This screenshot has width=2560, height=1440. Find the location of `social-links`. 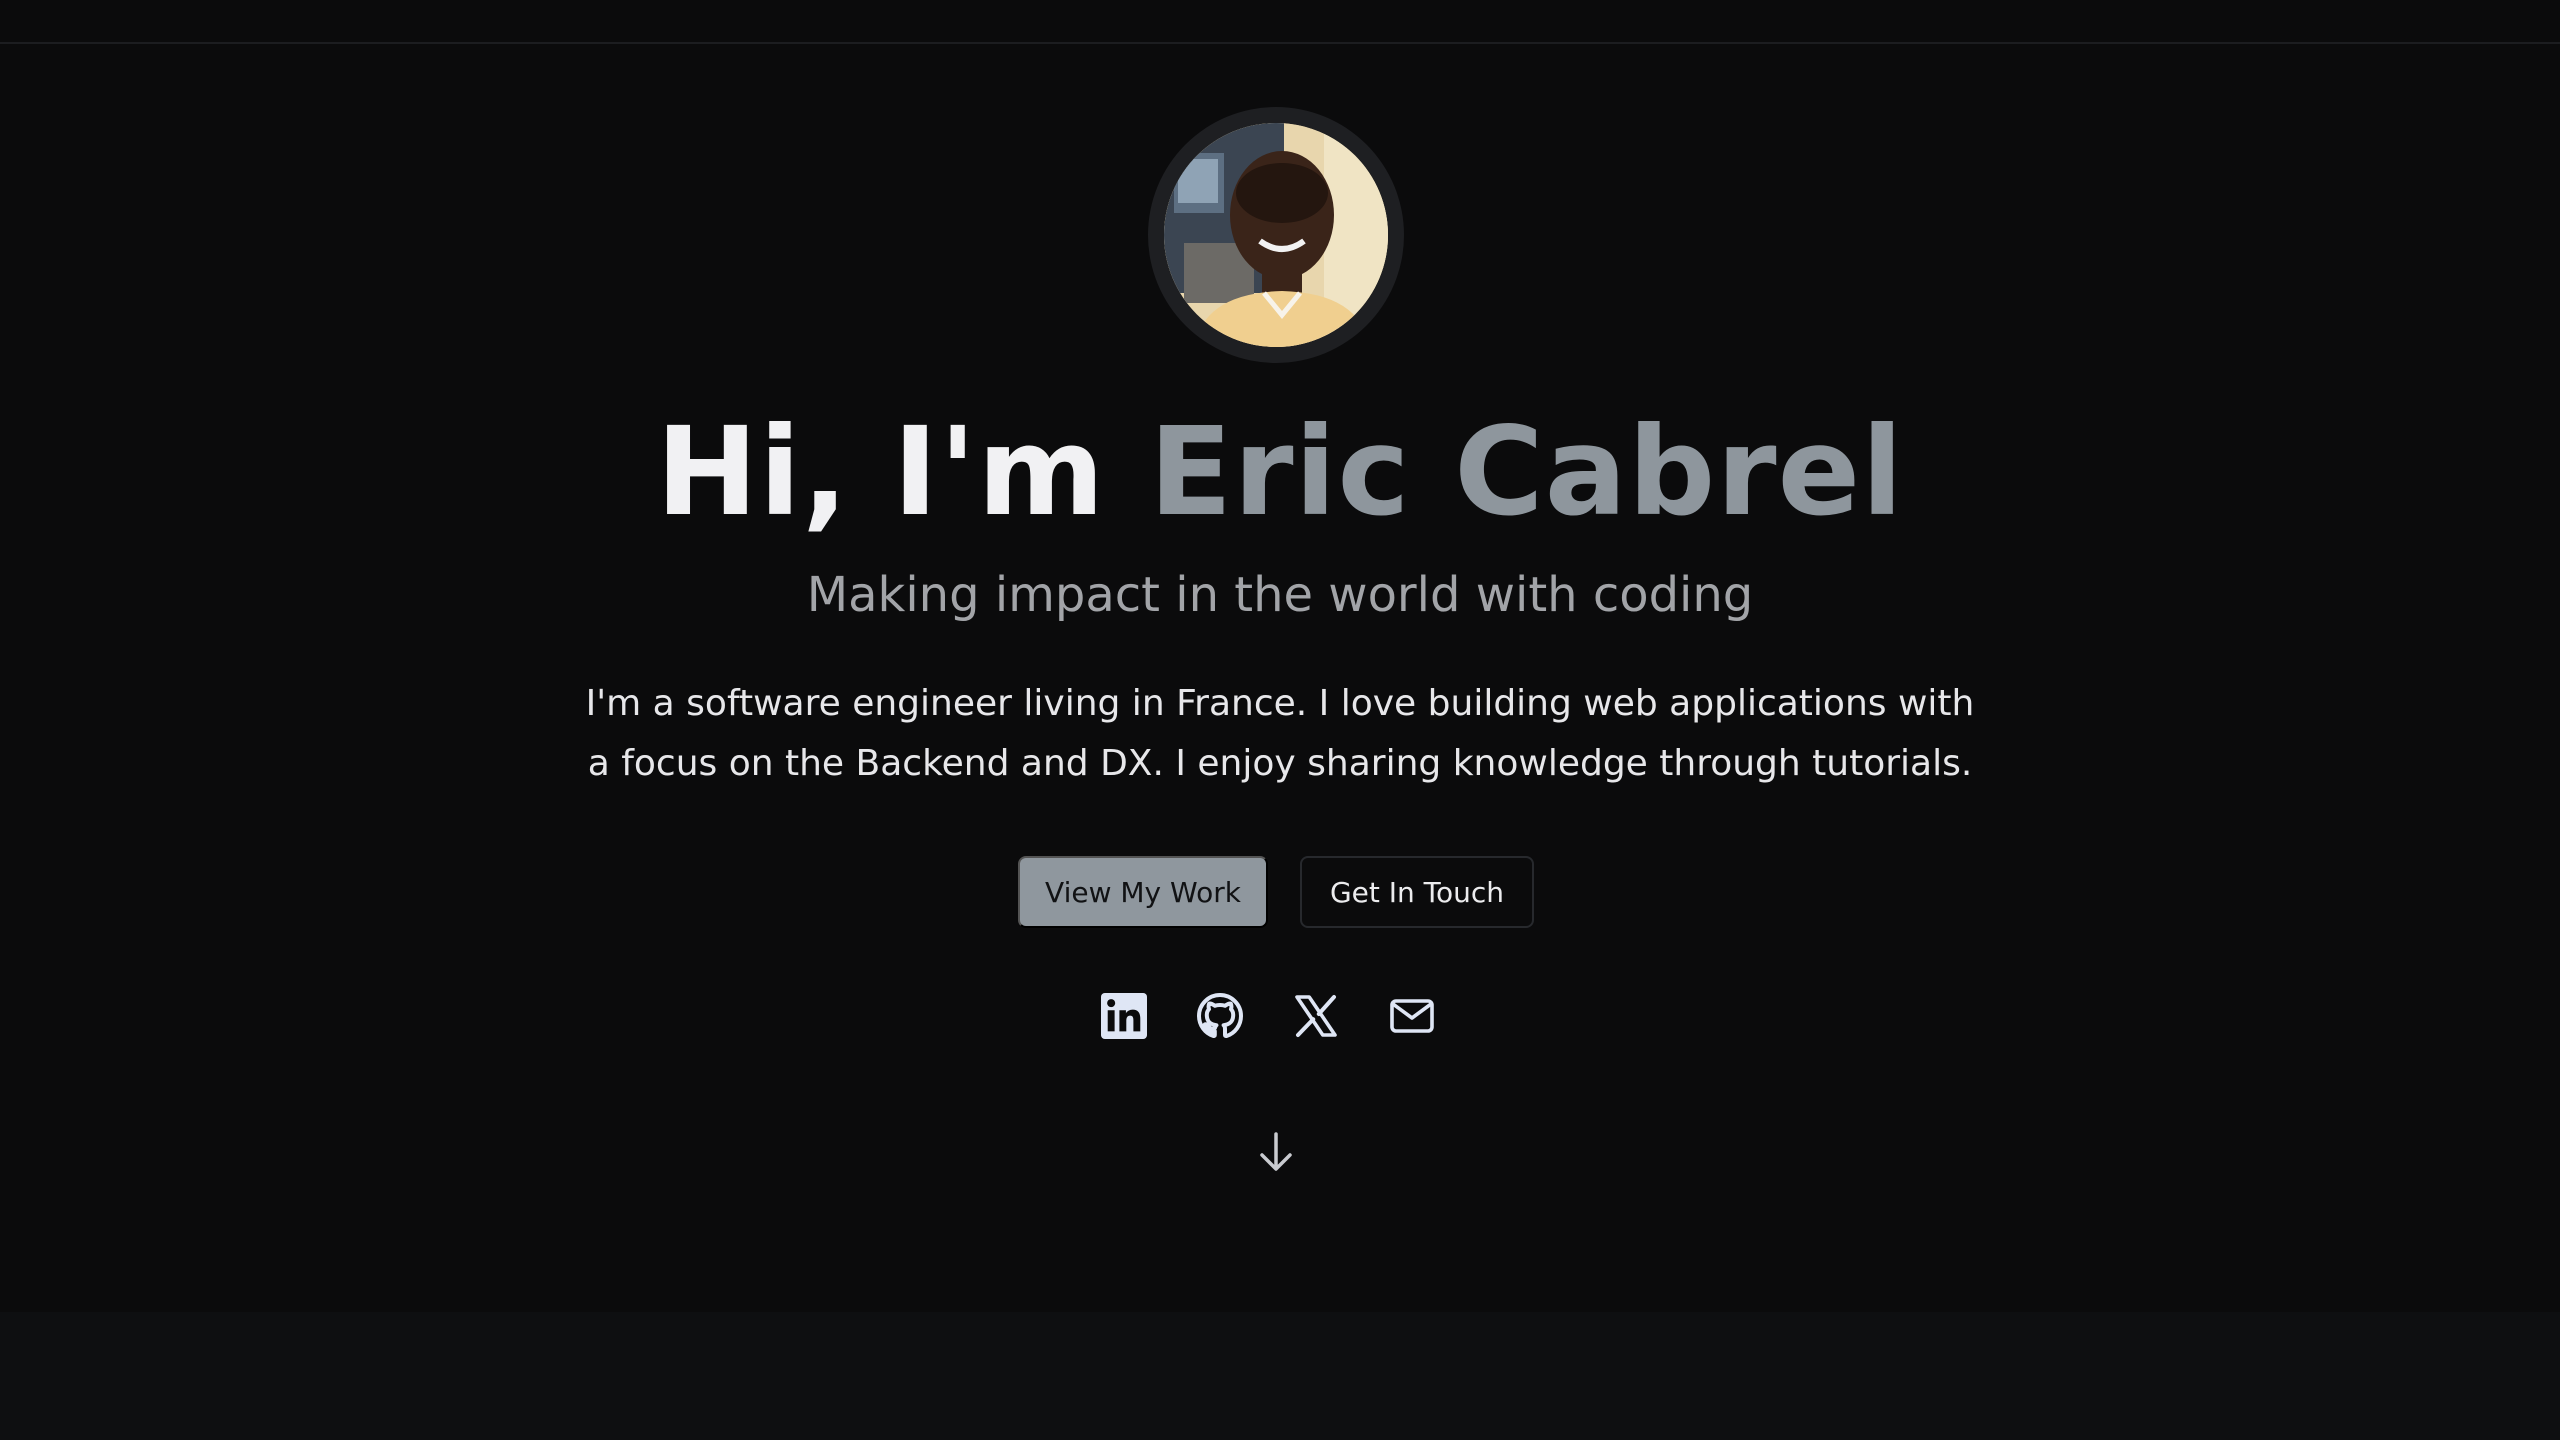

social-links is located at coordinates (1268, 1016).